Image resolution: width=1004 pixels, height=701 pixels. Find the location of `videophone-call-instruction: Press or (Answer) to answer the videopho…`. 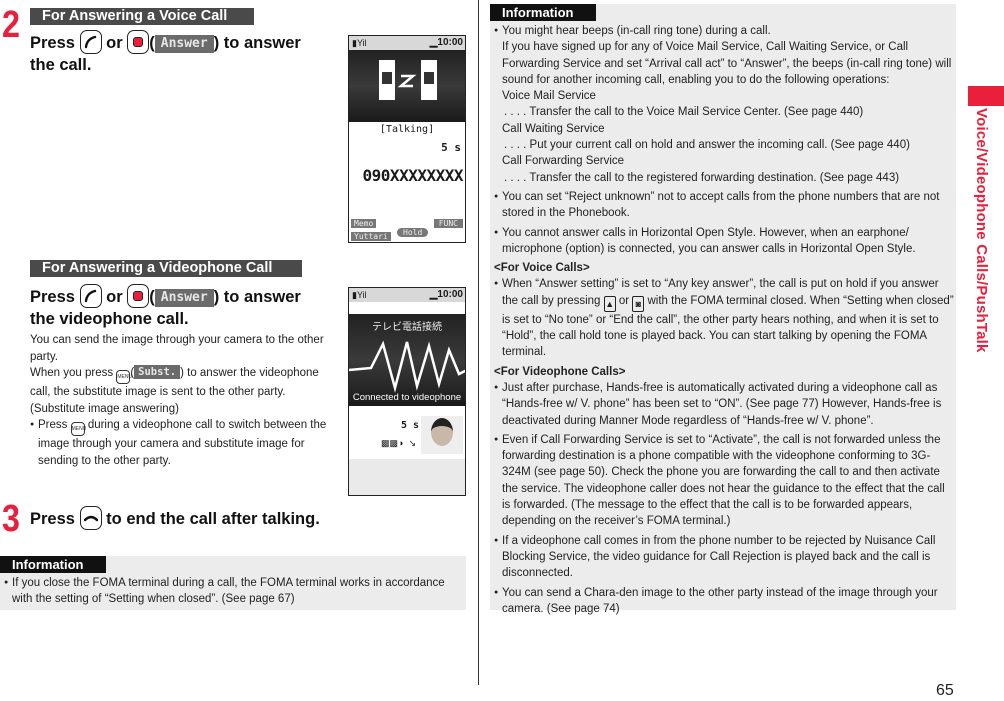

videophone-call-instruction: Press or (Answer) to answer the videopho… is located at coordinates (180, 307).